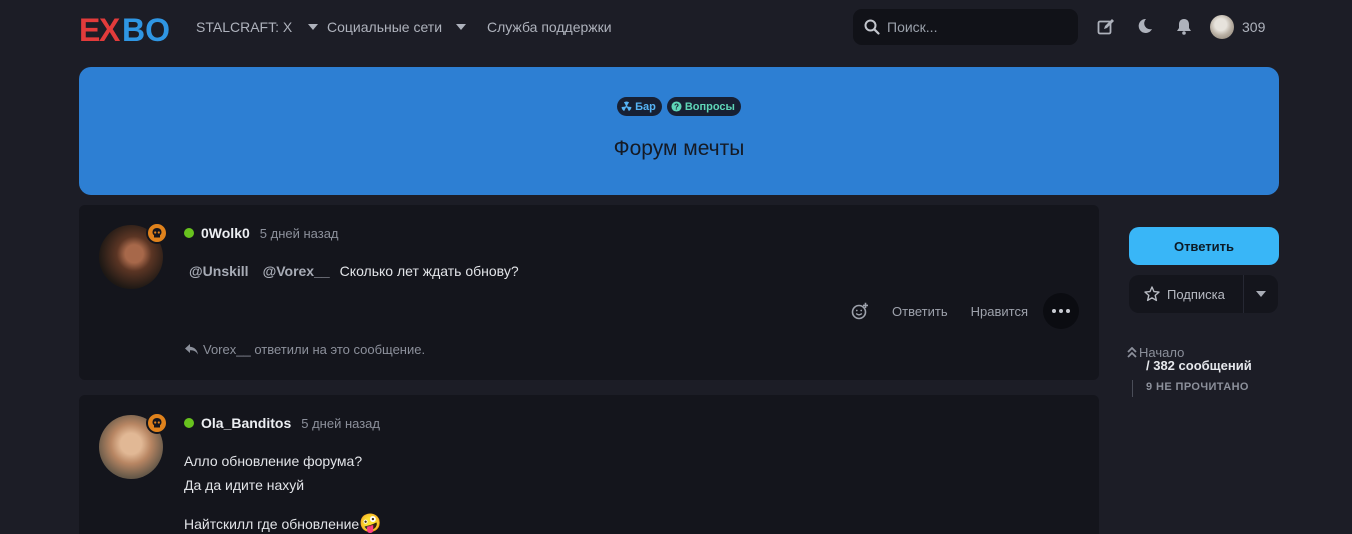 This screenshot has width=1352, height=534. What do you see at coordinates (639, 106) in the screenshot?
I see `tag-bar: Бар` at bounding box center [639, 106].